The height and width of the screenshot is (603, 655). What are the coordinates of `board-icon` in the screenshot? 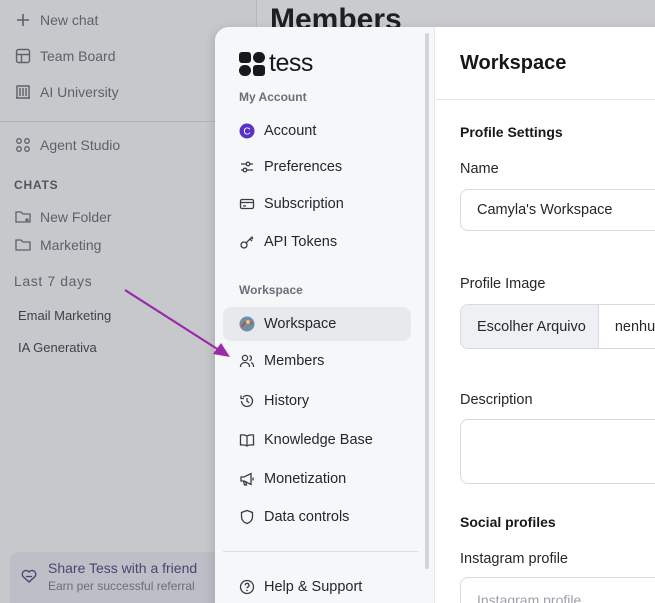 It's located at (23, 56).